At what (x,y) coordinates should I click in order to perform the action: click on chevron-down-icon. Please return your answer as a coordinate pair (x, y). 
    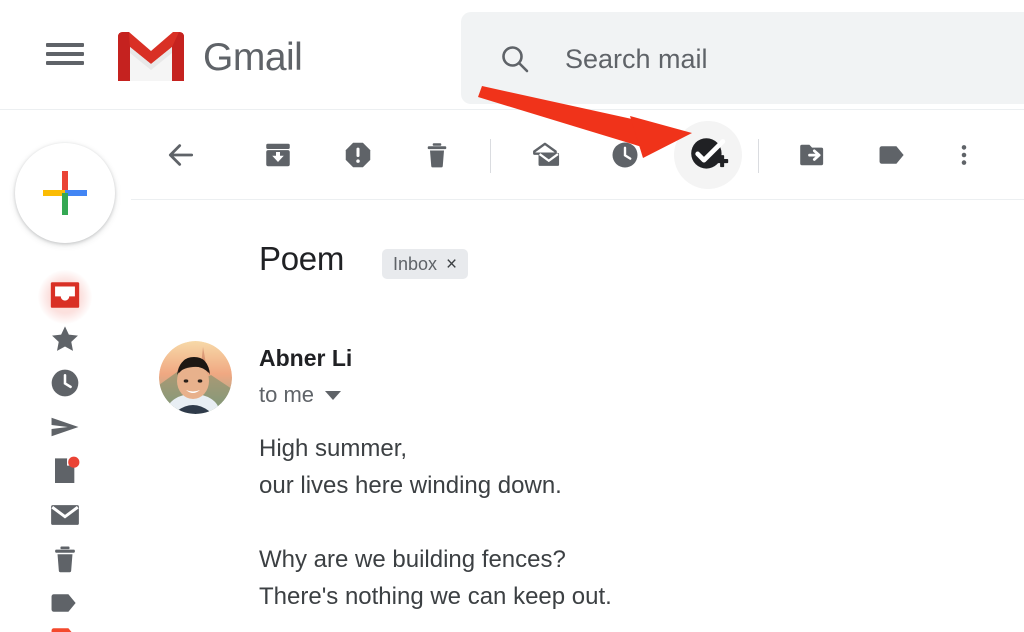
    Looking at the image, I should click on (333, 395).